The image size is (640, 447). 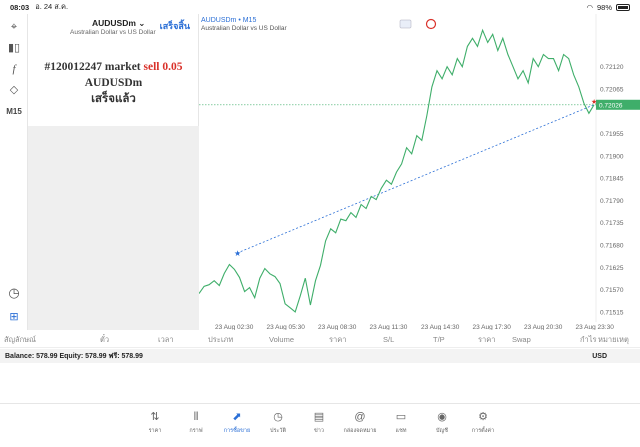 I want to click on new-order-icon: ⊞, so click(x=14, y=316).